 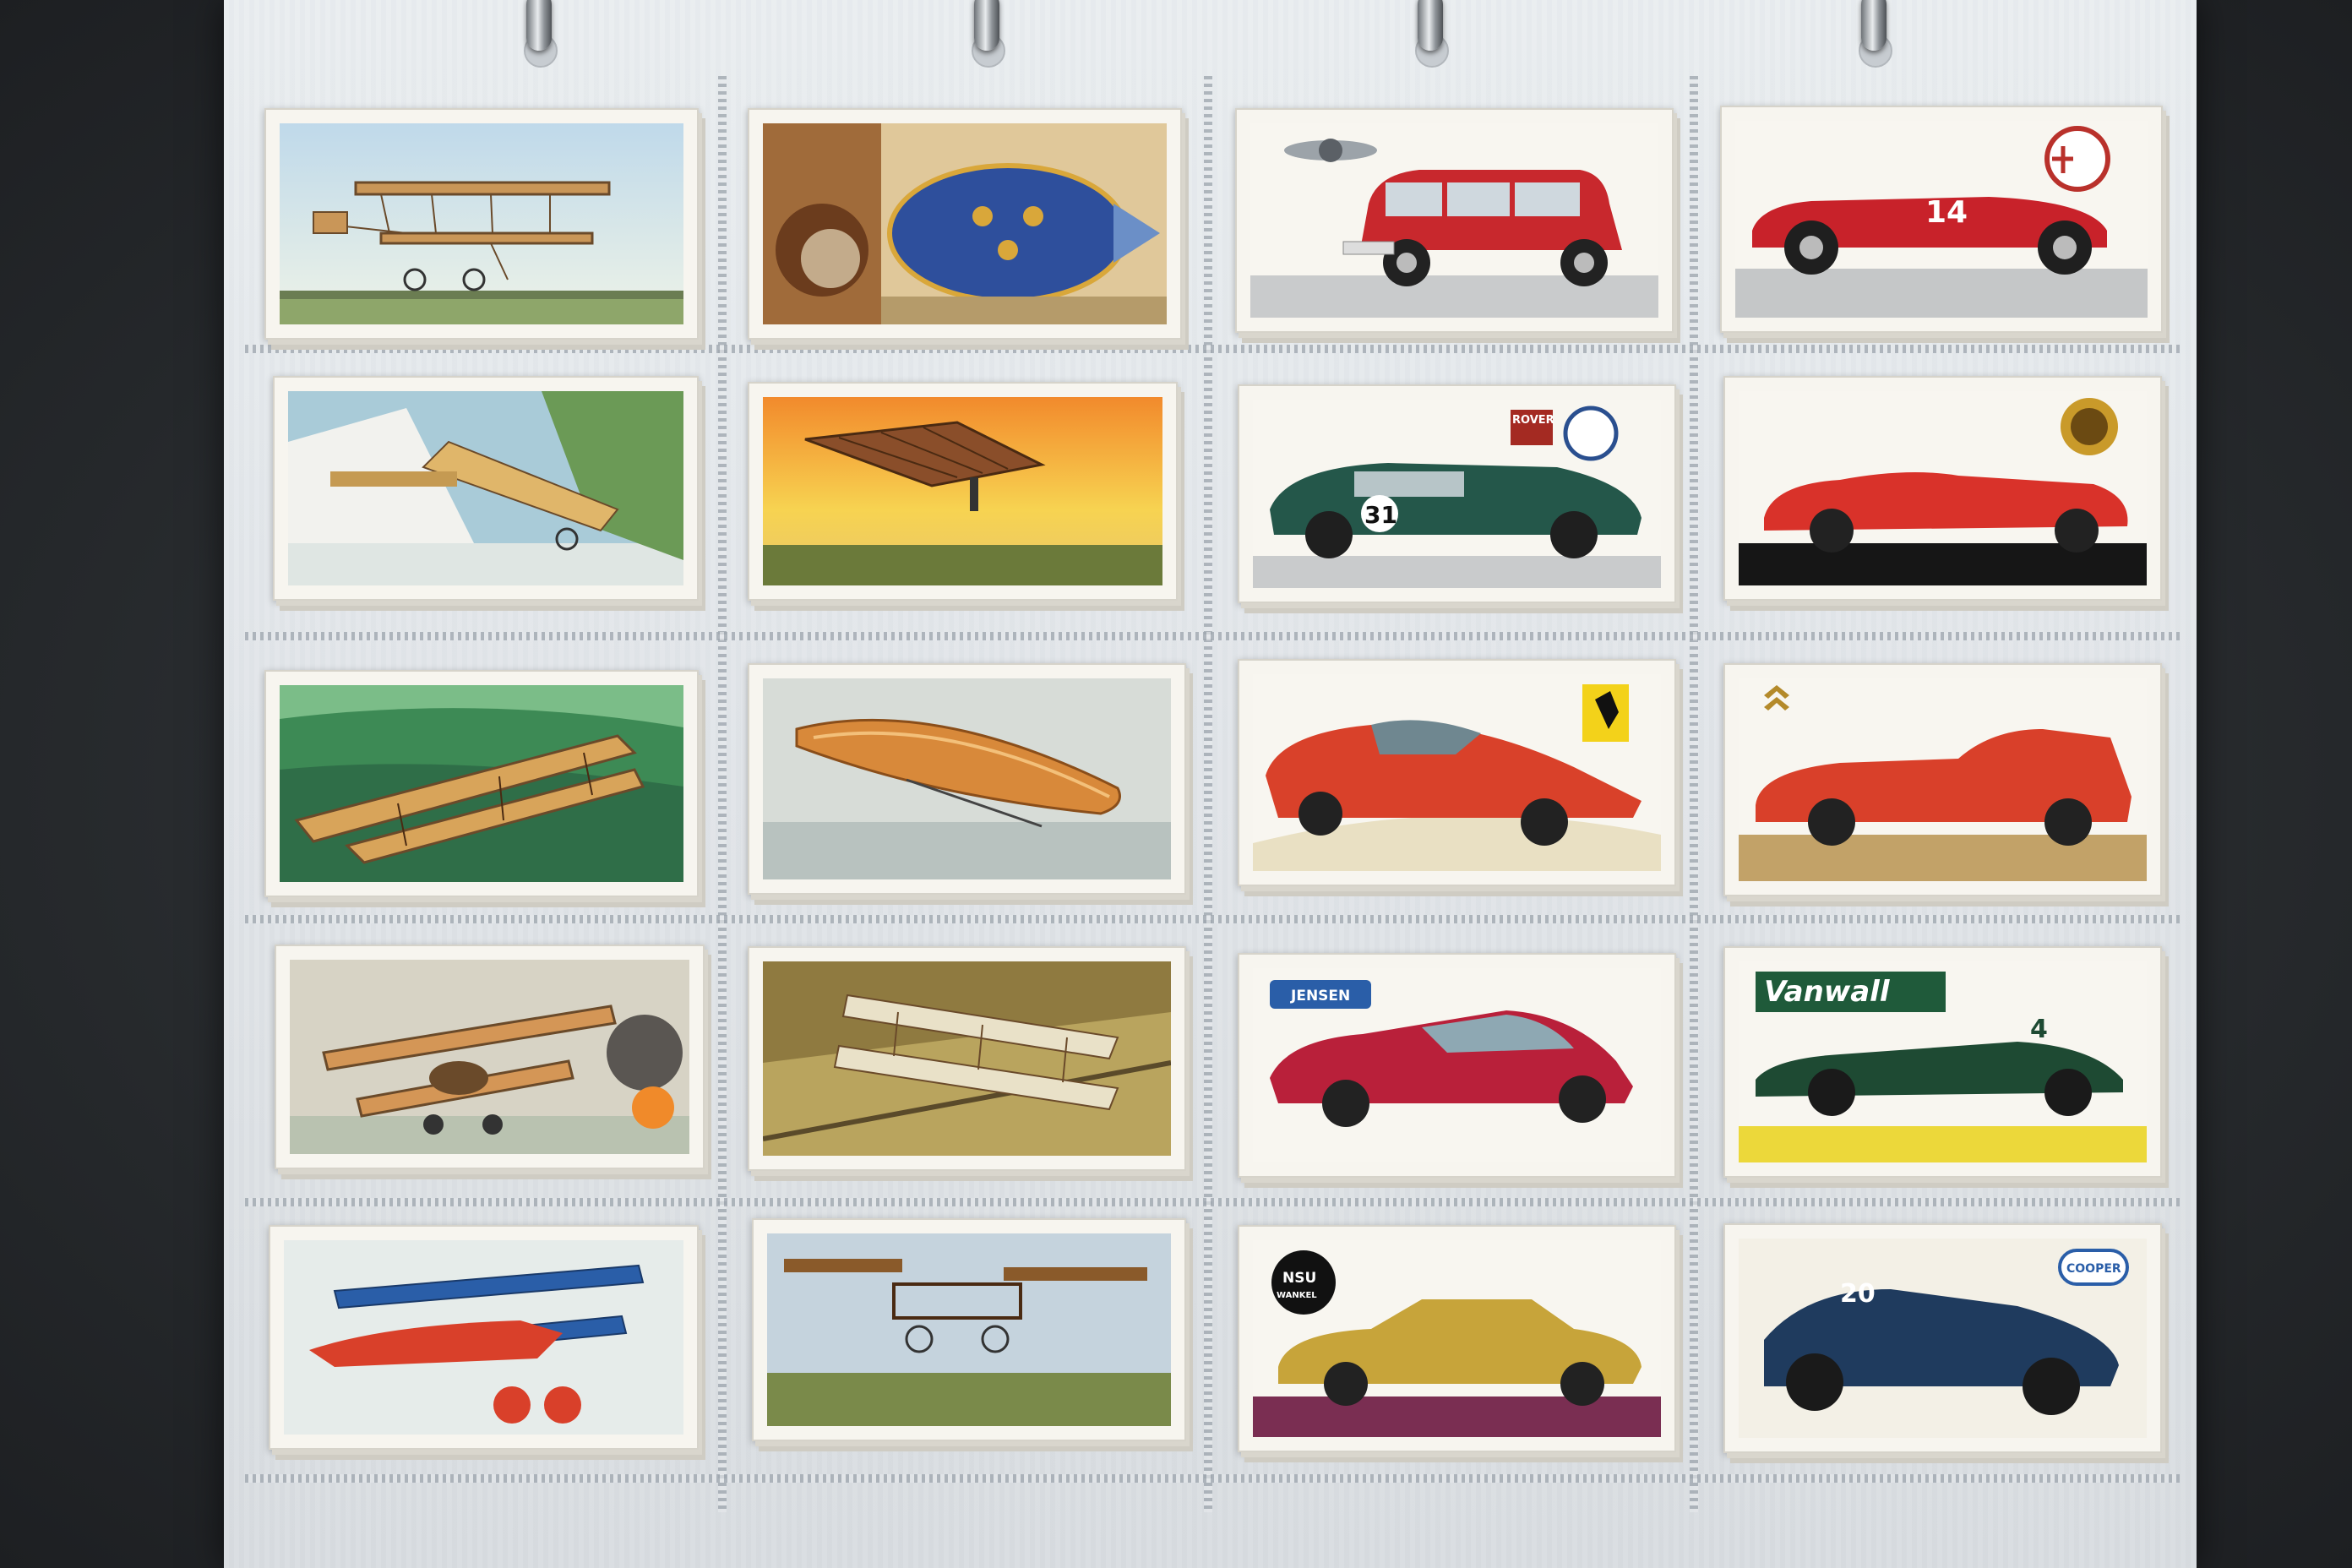 I want to click on card-cooper-racer: COOPER 20, so click(x=1942, y=1338).